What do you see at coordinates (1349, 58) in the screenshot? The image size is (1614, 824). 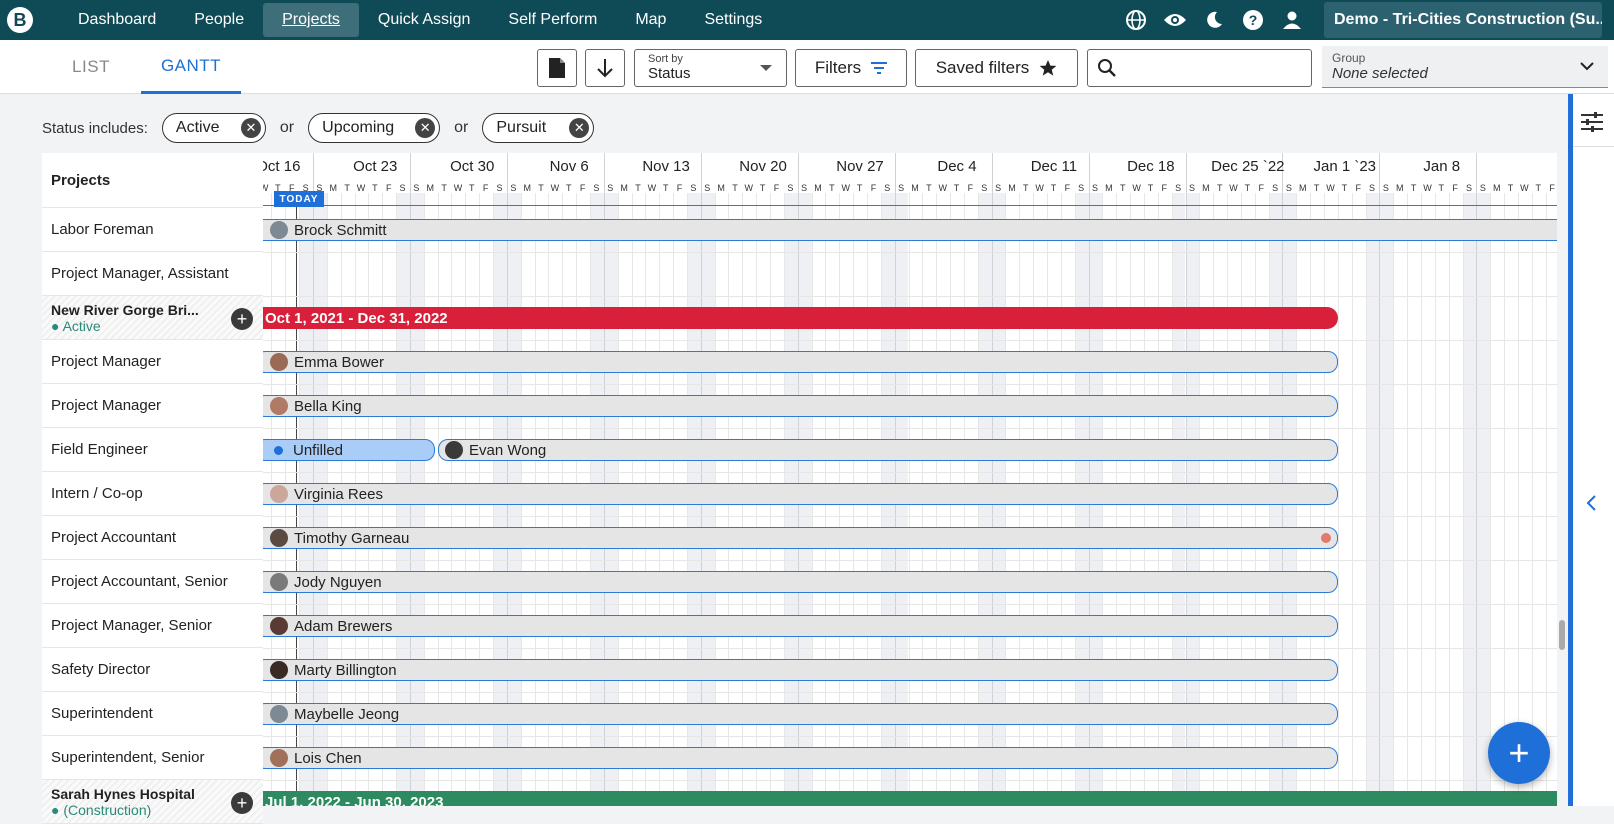 I see `group-label: Group` at bounding box center [1349, 58].